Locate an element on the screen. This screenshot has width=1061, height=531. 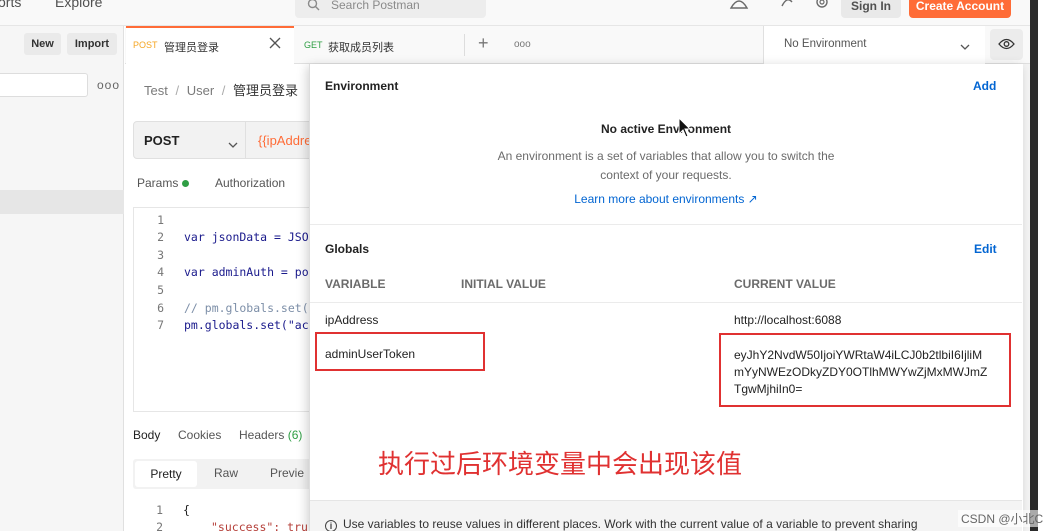
status-dot is located at coordinates (186, 183).